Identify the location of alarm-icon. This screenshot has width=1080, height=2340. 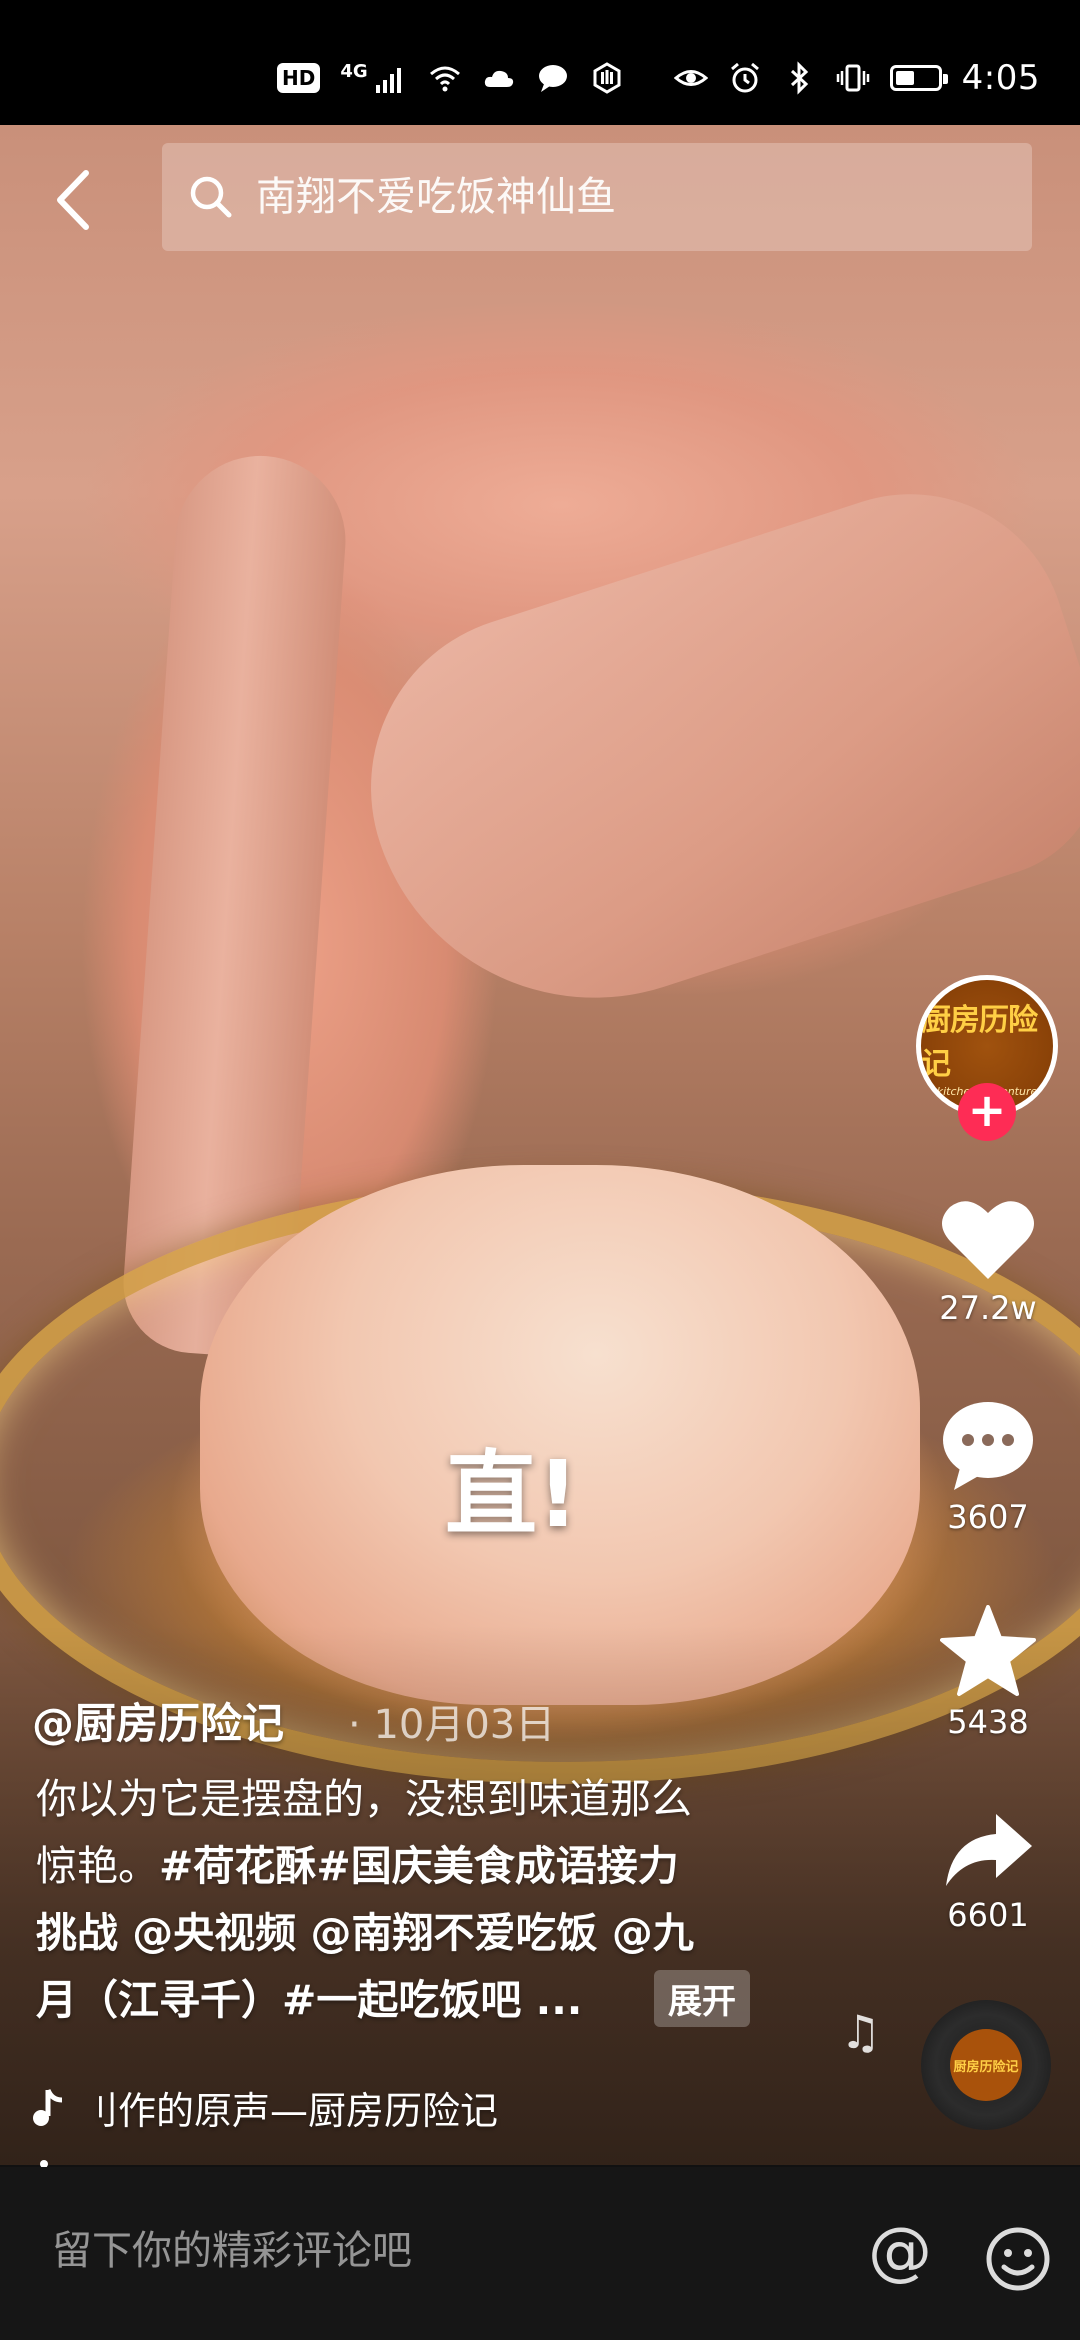
(744, 77).